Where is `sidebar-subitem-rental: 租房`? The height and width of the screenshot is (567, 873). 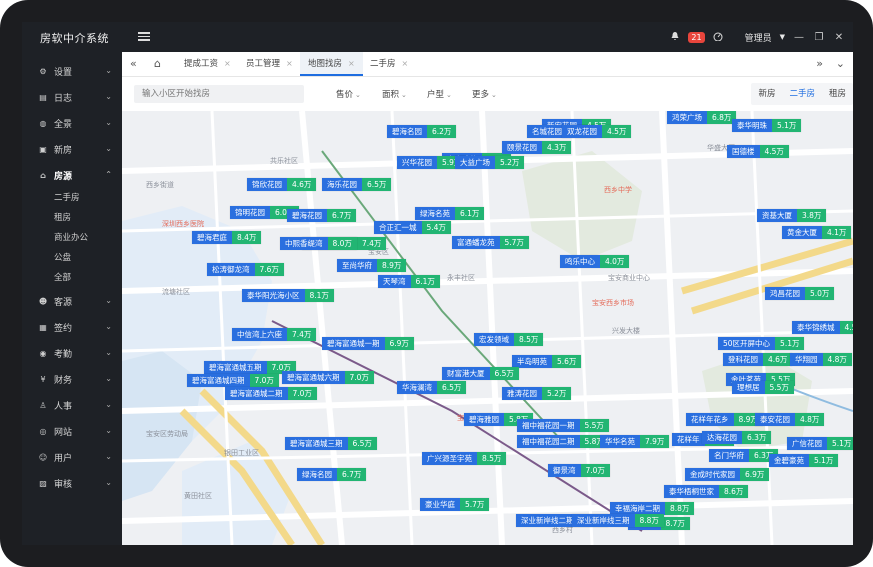
sidebar-subitem-rental: 租房 is located at coordinates (72, 218).